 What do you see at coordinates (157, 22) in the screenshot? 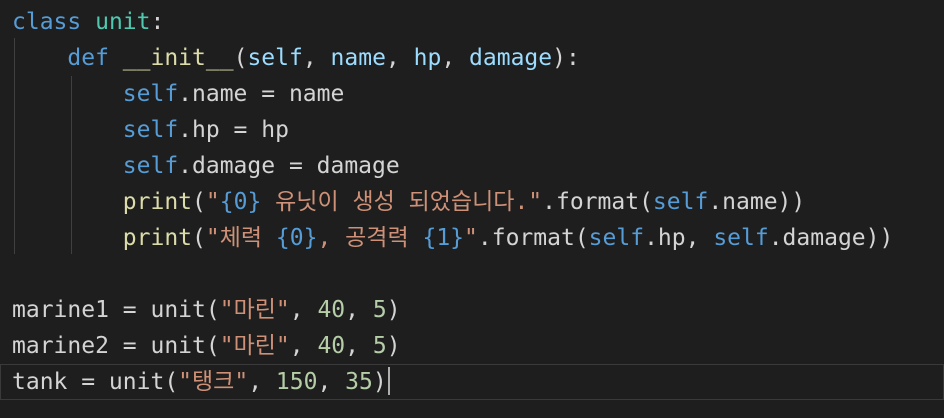
I see `code-token-default: :` at bounding box center [157, 22].